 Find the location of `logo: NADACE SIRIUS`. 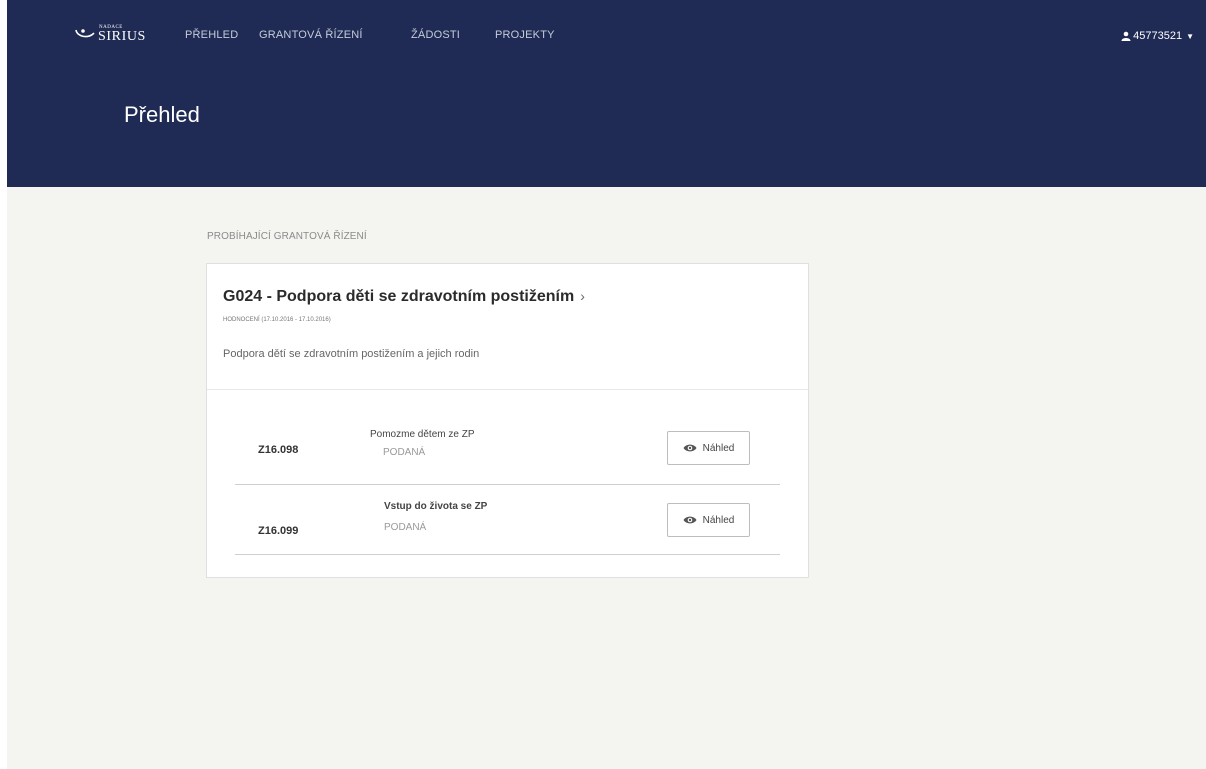

logo: NADACE SIRIUS is located at coordinates (110, 34).